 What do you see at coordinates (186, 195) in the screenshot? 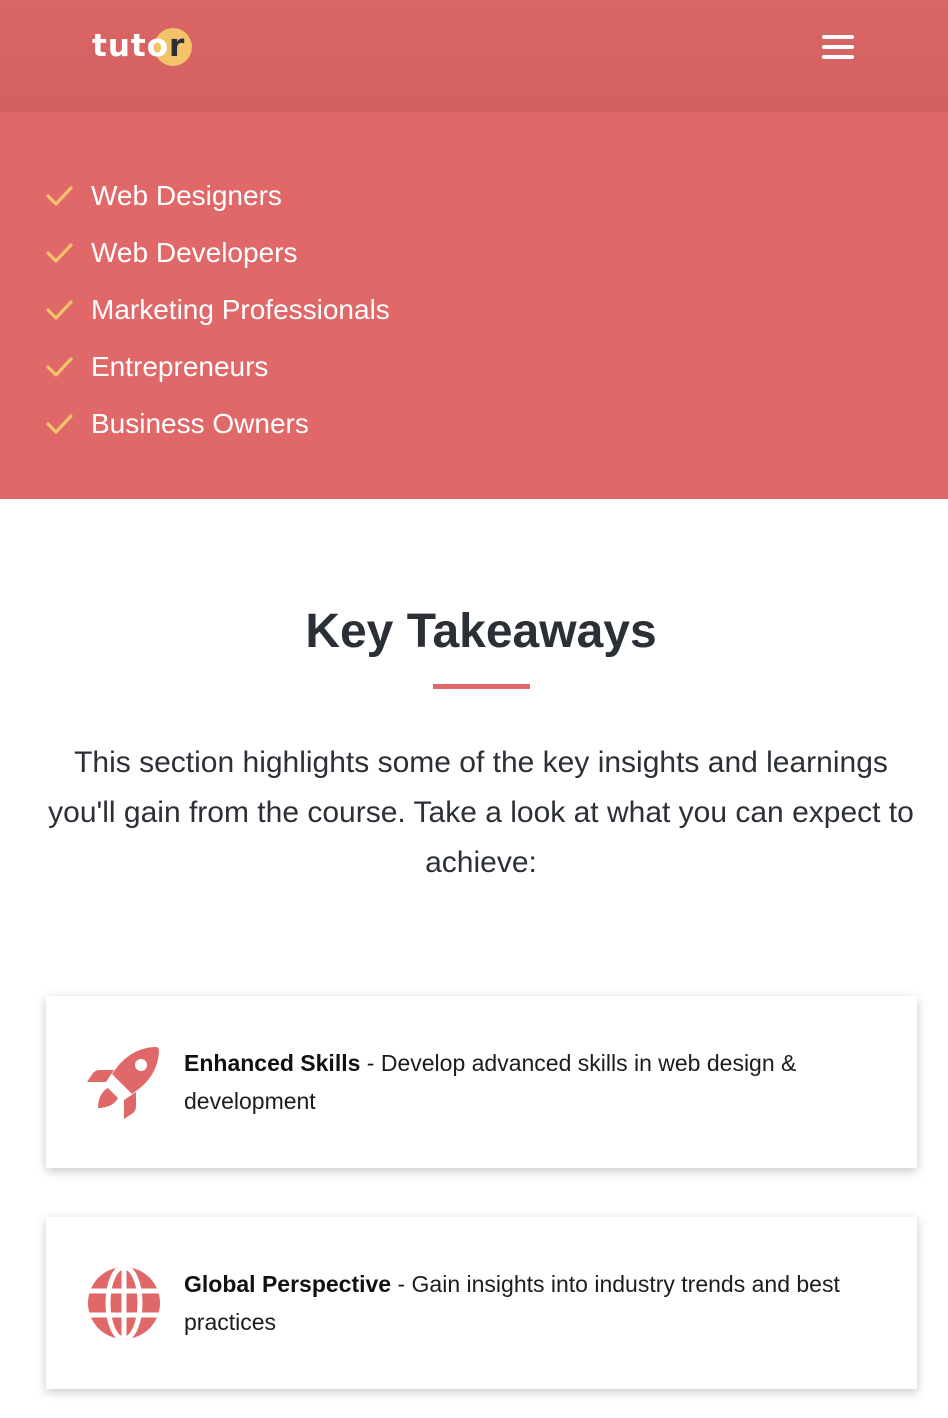
I see `audience-item-label: Web Designers` at bounding box center [186, 195].